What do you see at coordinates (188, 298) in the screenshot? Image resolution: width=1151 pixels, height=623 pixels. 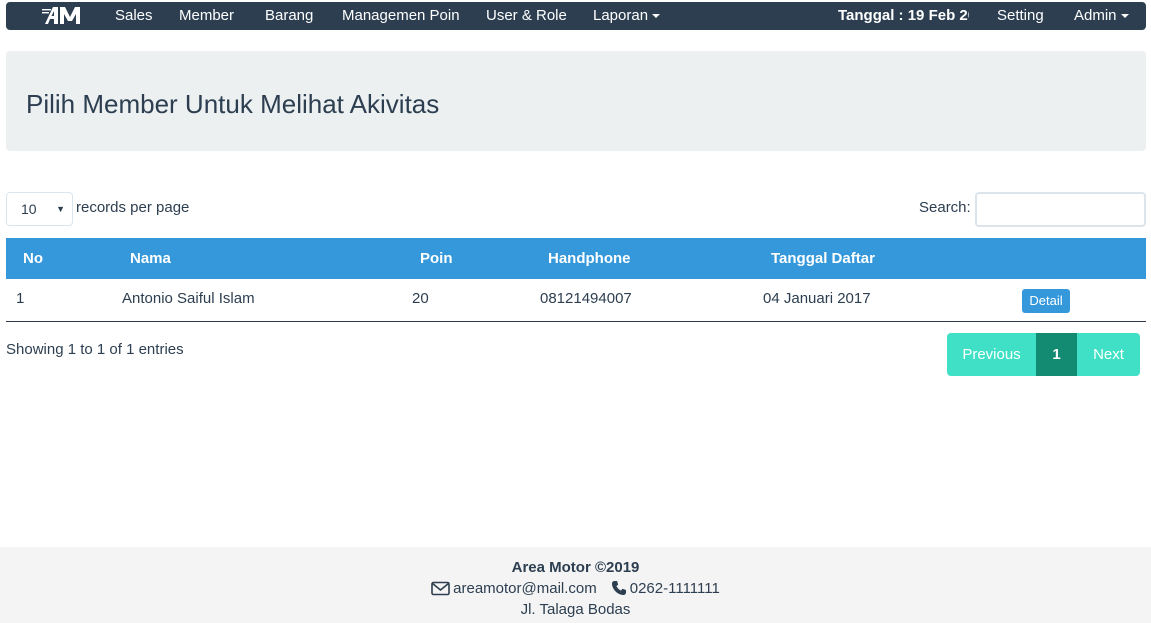 I see `cell-nama: Antonio Saiful Islam` at bounding box center [188, 298].